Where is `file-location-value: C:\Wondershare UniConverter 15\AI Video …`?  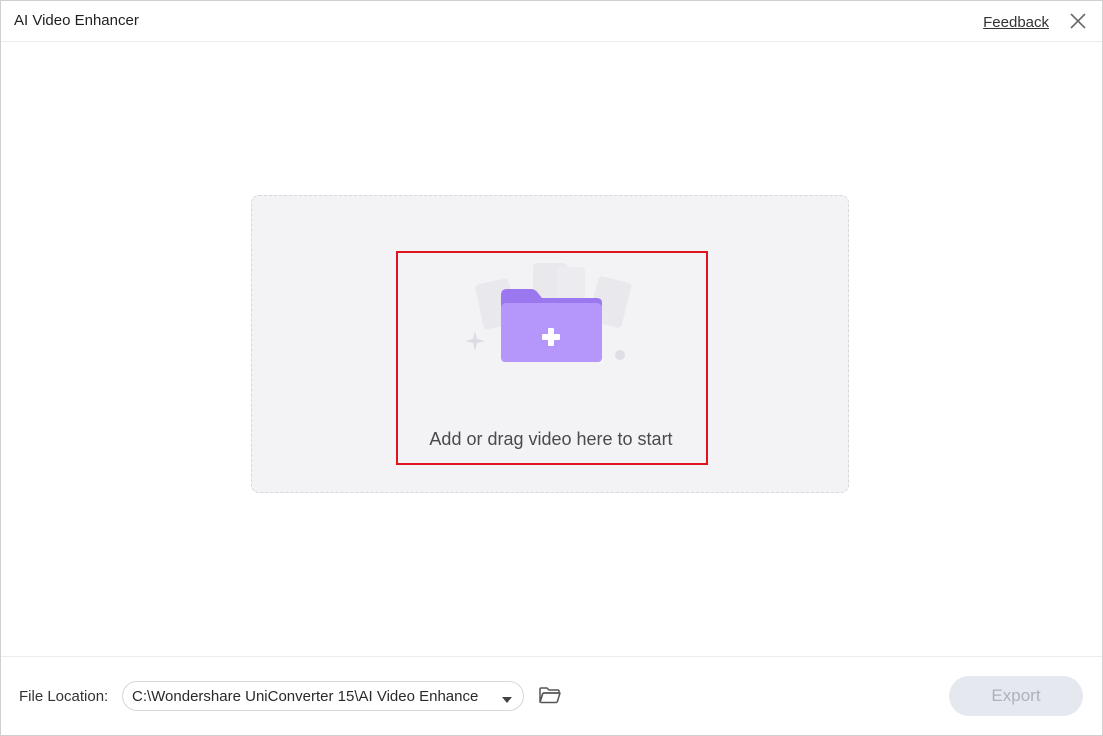 file-location-value: C:\Wondershare UniConverter 15\AI Video … is located at coordinates (305, 696).